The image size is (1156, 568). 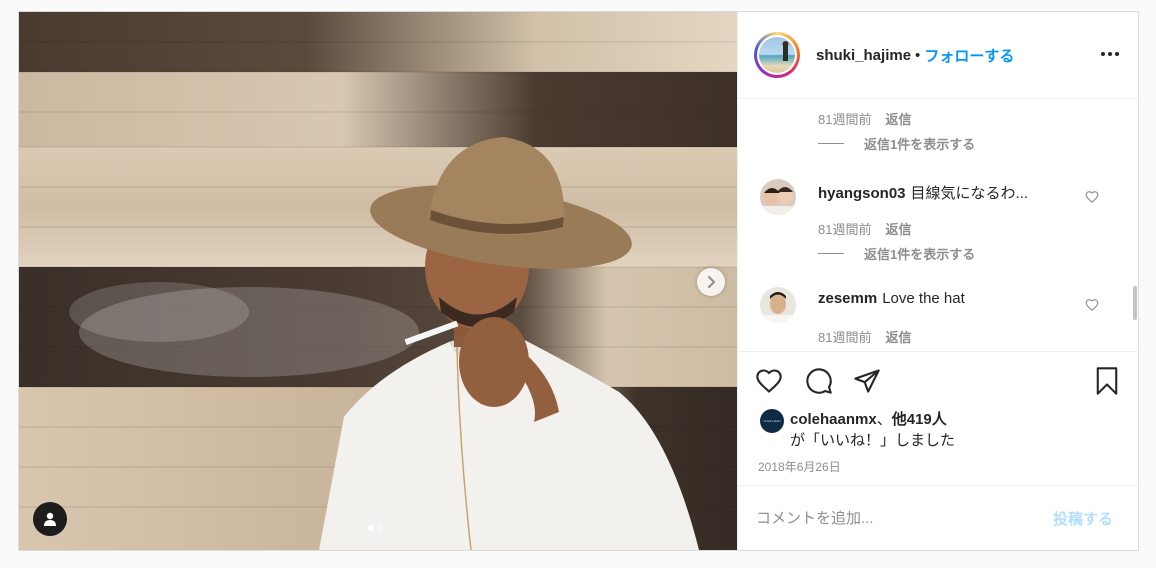 I want to click on share-button, so click(x=867, y=381).